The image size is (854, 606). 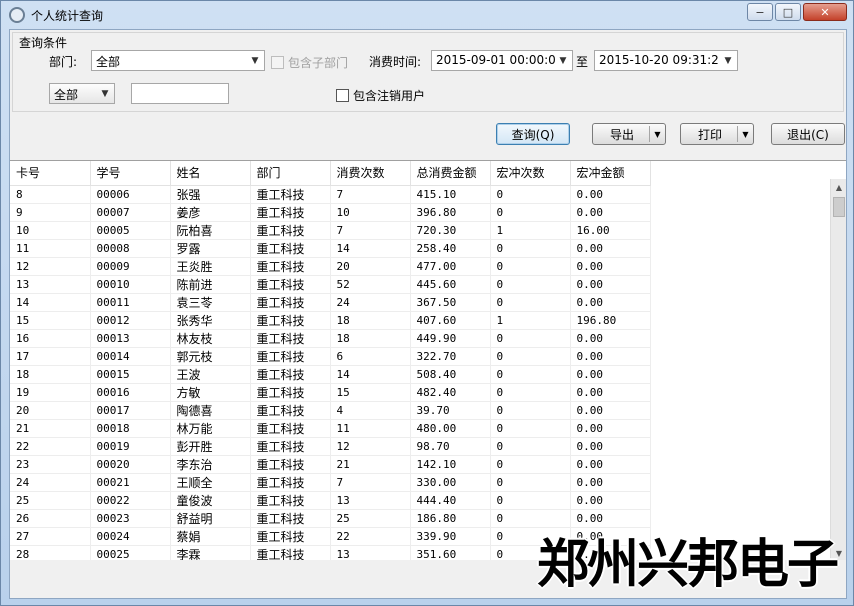 I want to click on table-row: 9 00007 姜彦 重工科技 10 396.80 0 0.00, so click(x=330, y=212).